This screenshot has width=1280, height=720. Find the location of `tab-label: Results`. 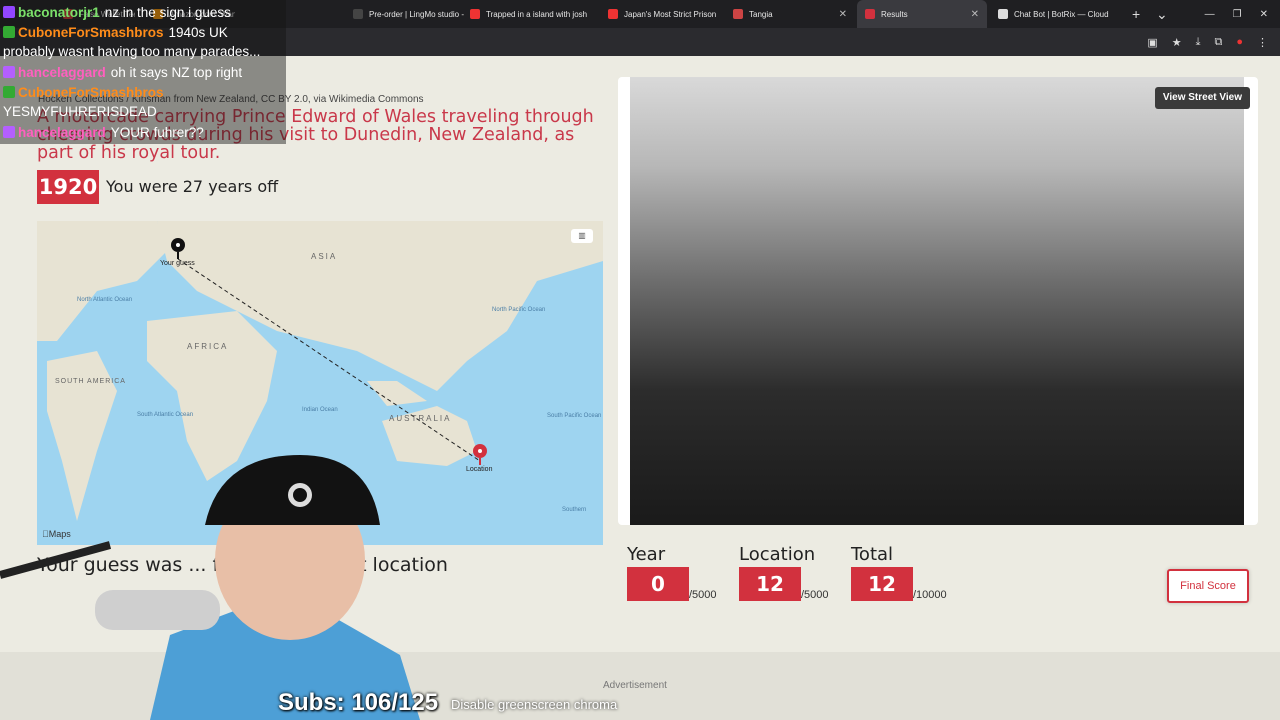

tab-label: Results is located at coordinates (894, 14).